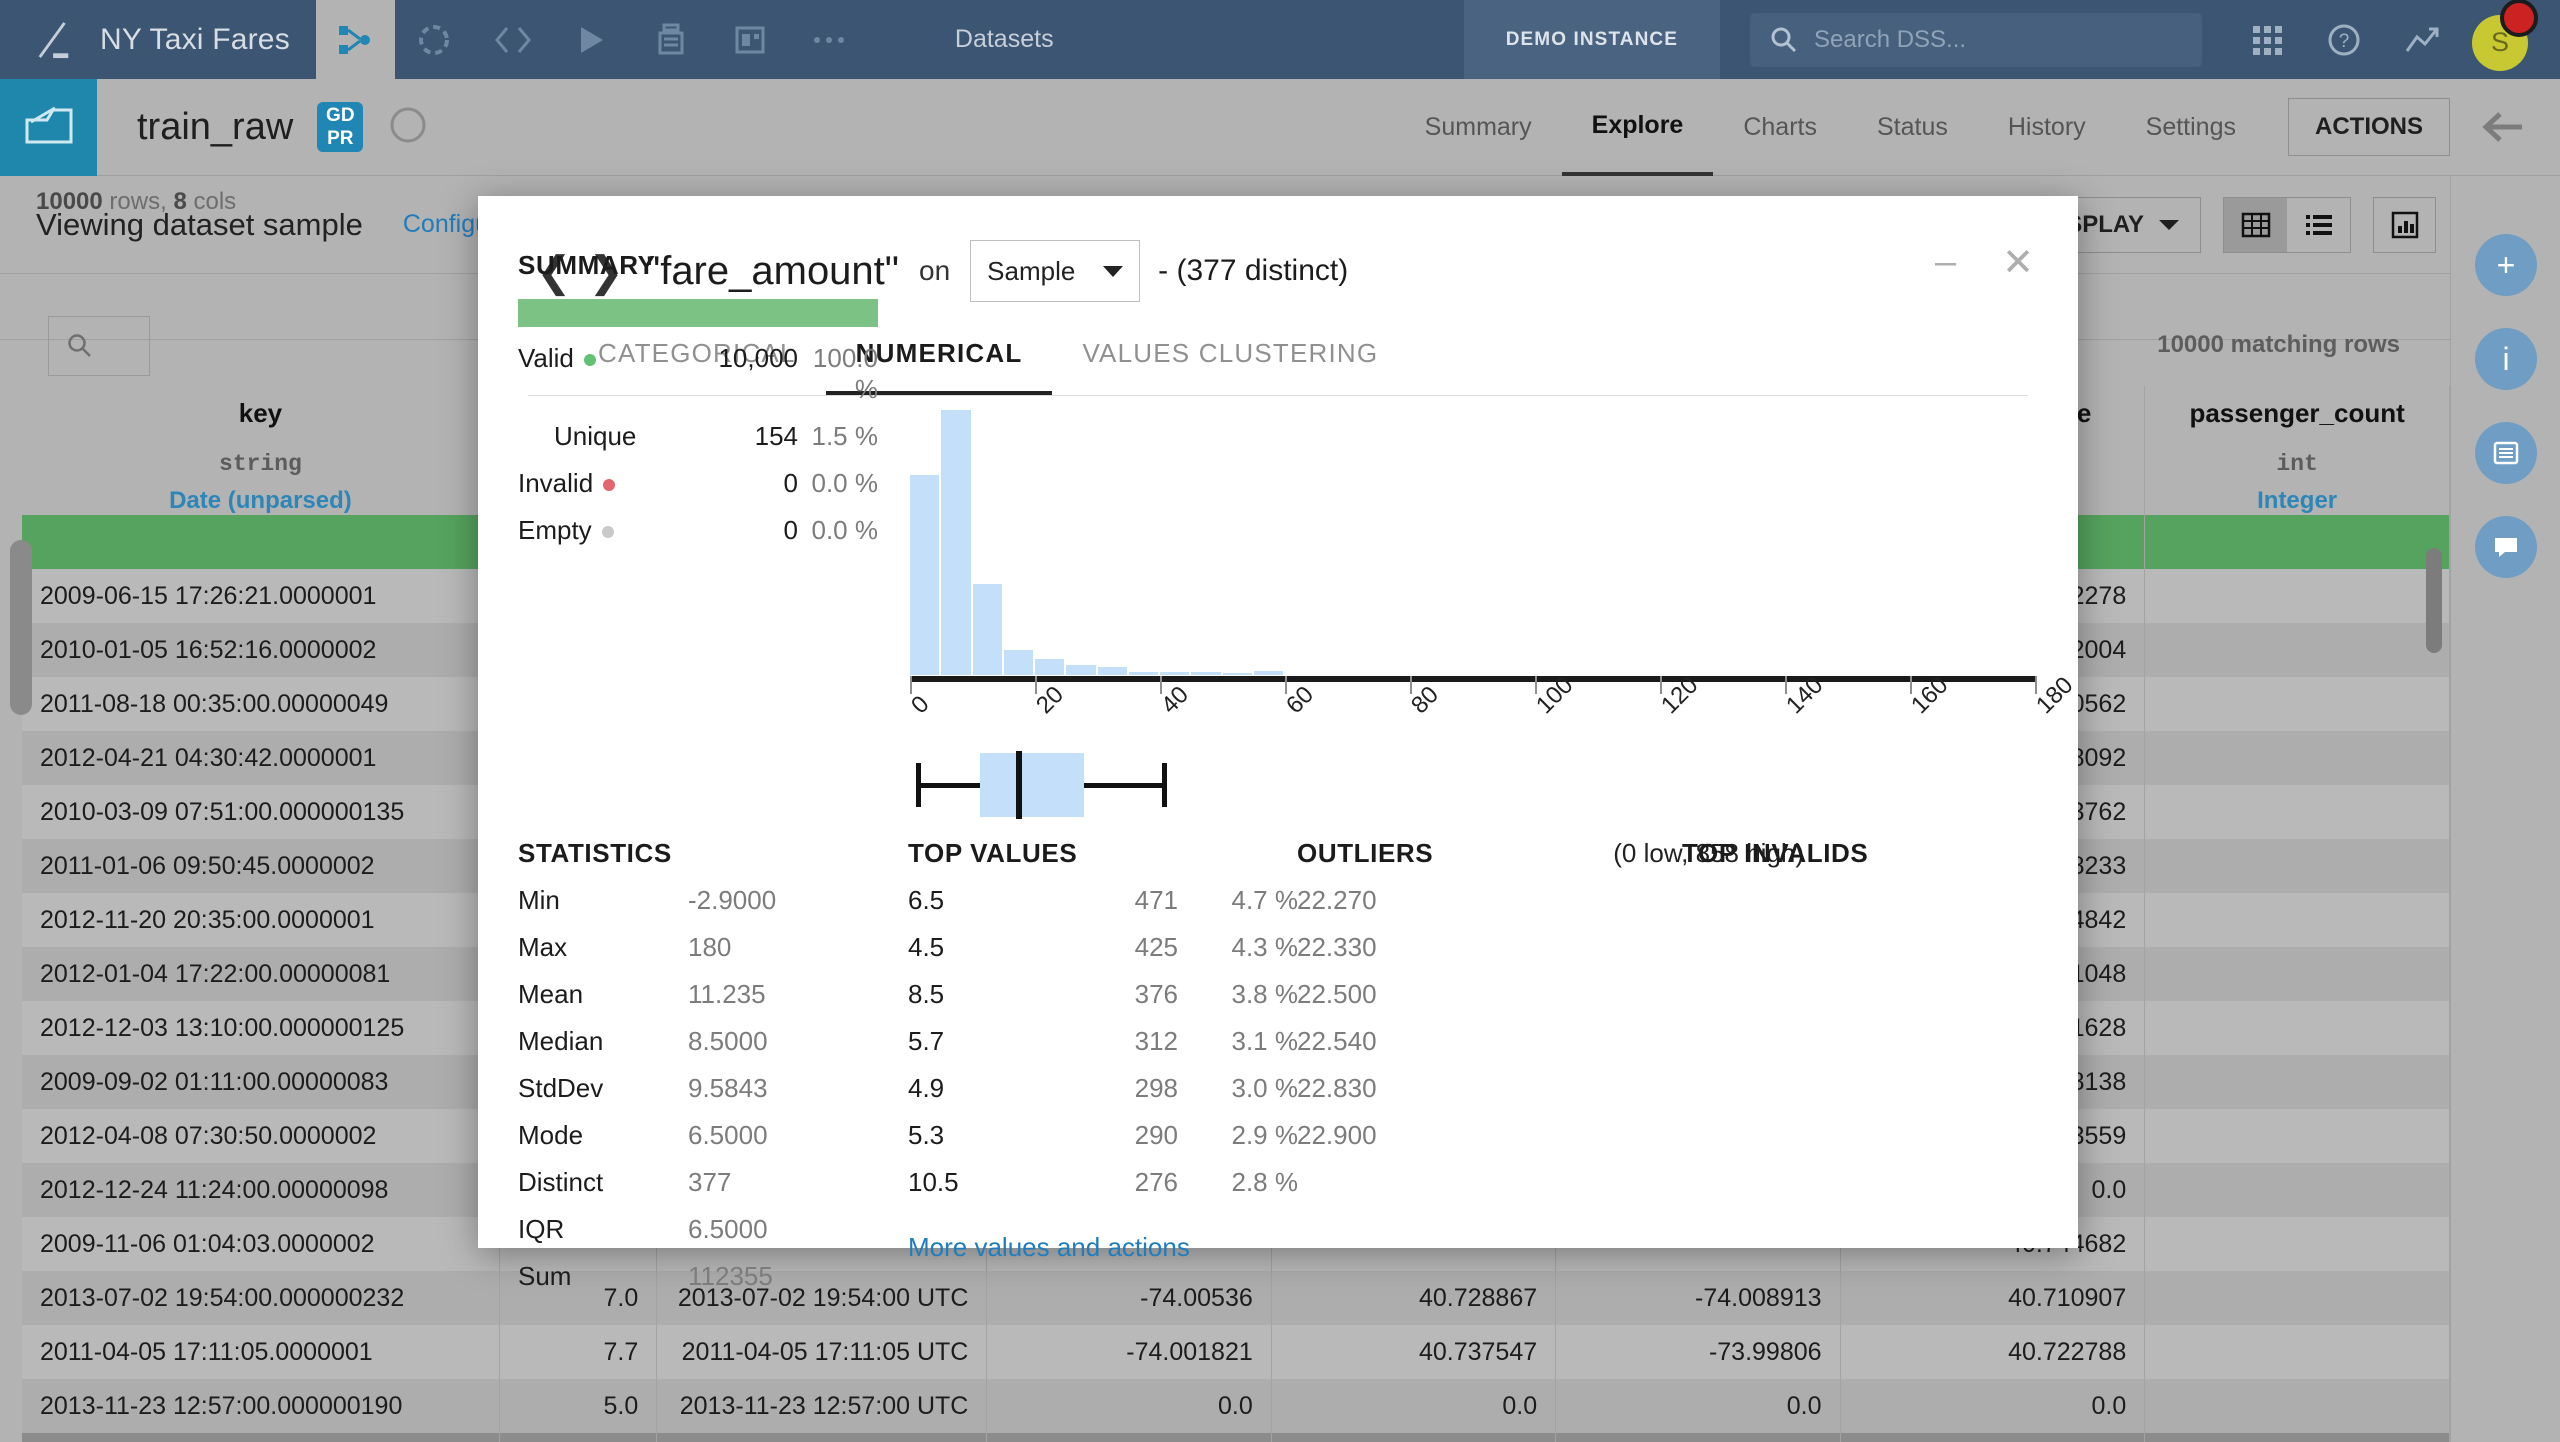 Image resolution: width=2560 pixels, height=1442 pixels. Describe the element at coordinates (261, 1190) in the screenshot. I see `cell-key: 2012-12-24 11:24:00.00000098` at that location.